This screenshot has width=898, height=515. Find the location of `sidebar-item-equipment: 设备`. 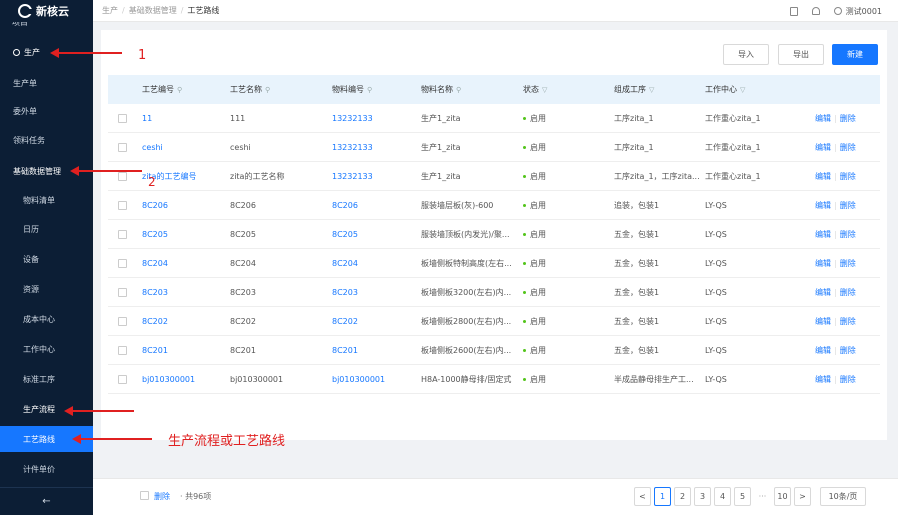

sidebar-item-equipment: 设备 is located at coordinates (46, 259).